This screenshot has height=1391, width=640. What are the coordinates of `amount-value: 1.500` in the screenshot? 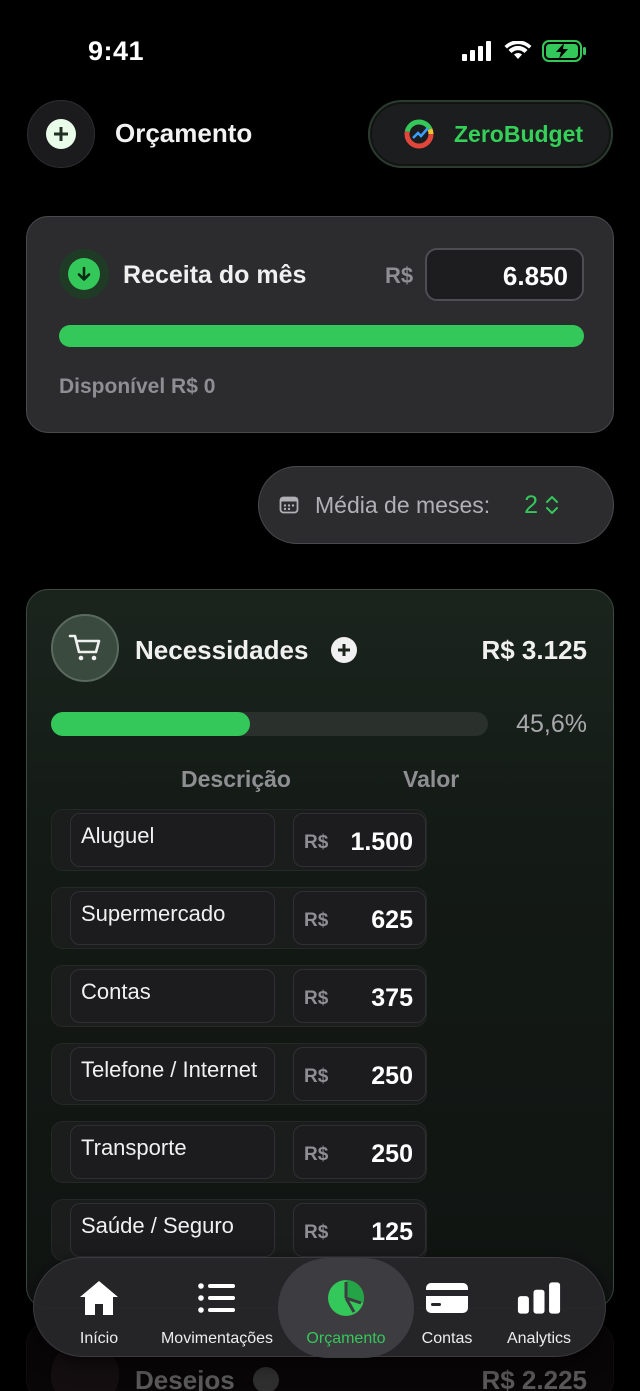 It's located at (381, 842).